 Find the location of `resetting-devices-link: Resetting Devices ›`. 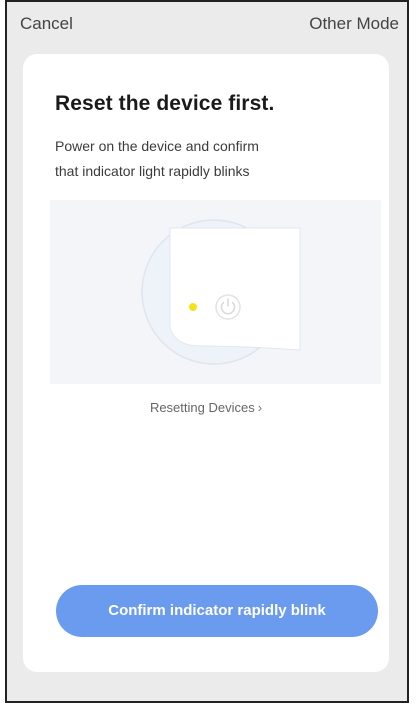

resetting-devices-link: Resetting Devices › is located at coordinates (206, 407).